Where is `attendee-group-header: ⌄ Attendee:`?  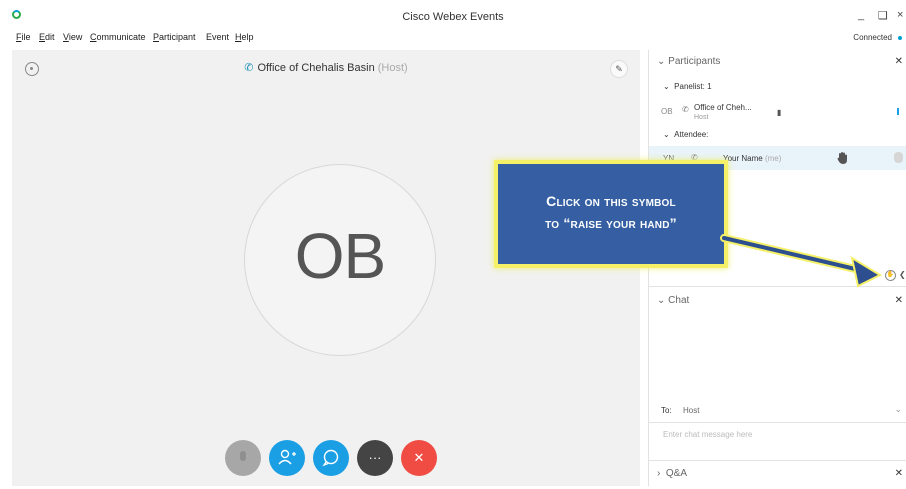 attendee-group-header: ⌄ Attendee: is located at coordinates (685, 134).